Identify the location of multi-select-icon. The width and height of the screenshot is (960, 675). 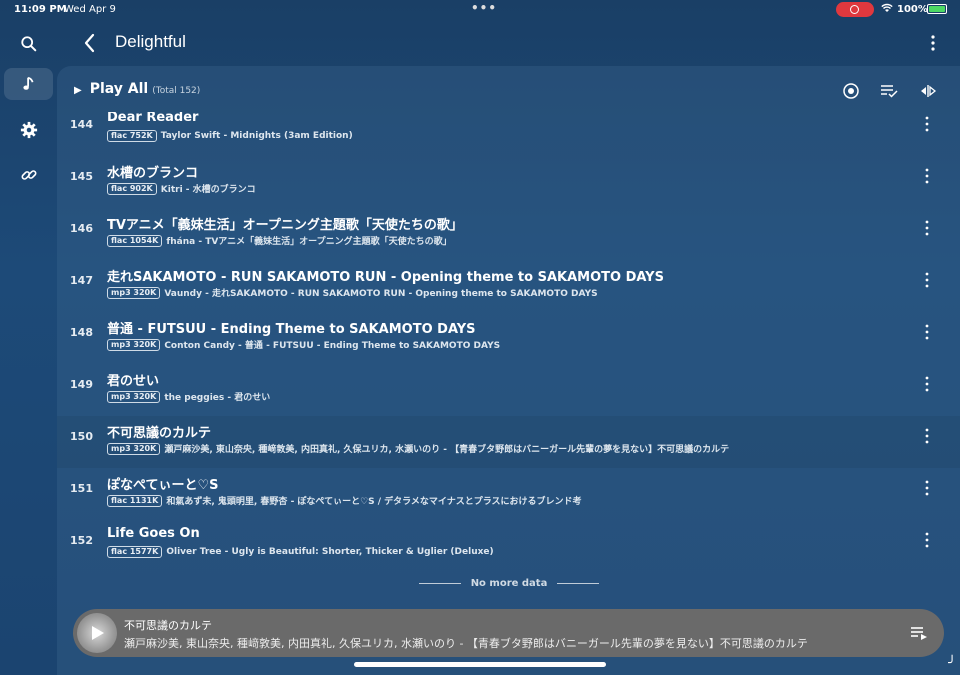
(889, 91).